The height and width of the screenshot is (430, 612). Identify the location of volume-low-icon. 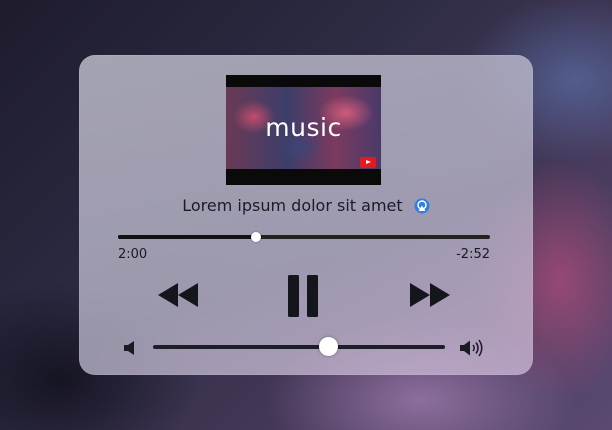
(131, 348).